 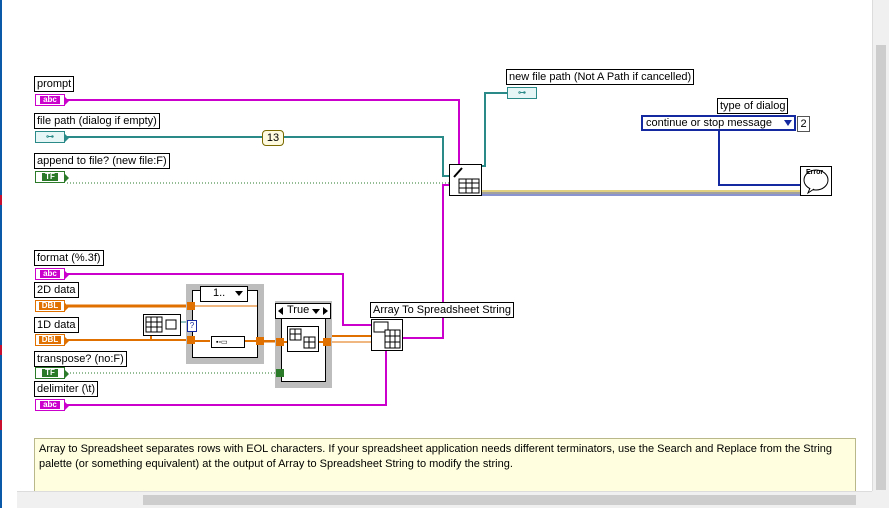 I want to click on transpose-array-node, so click(x=303, y=339).